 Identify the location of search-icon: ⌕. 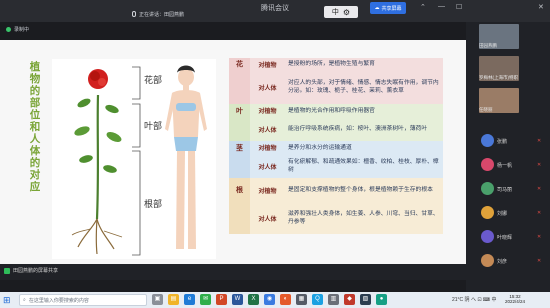
(24, 300).